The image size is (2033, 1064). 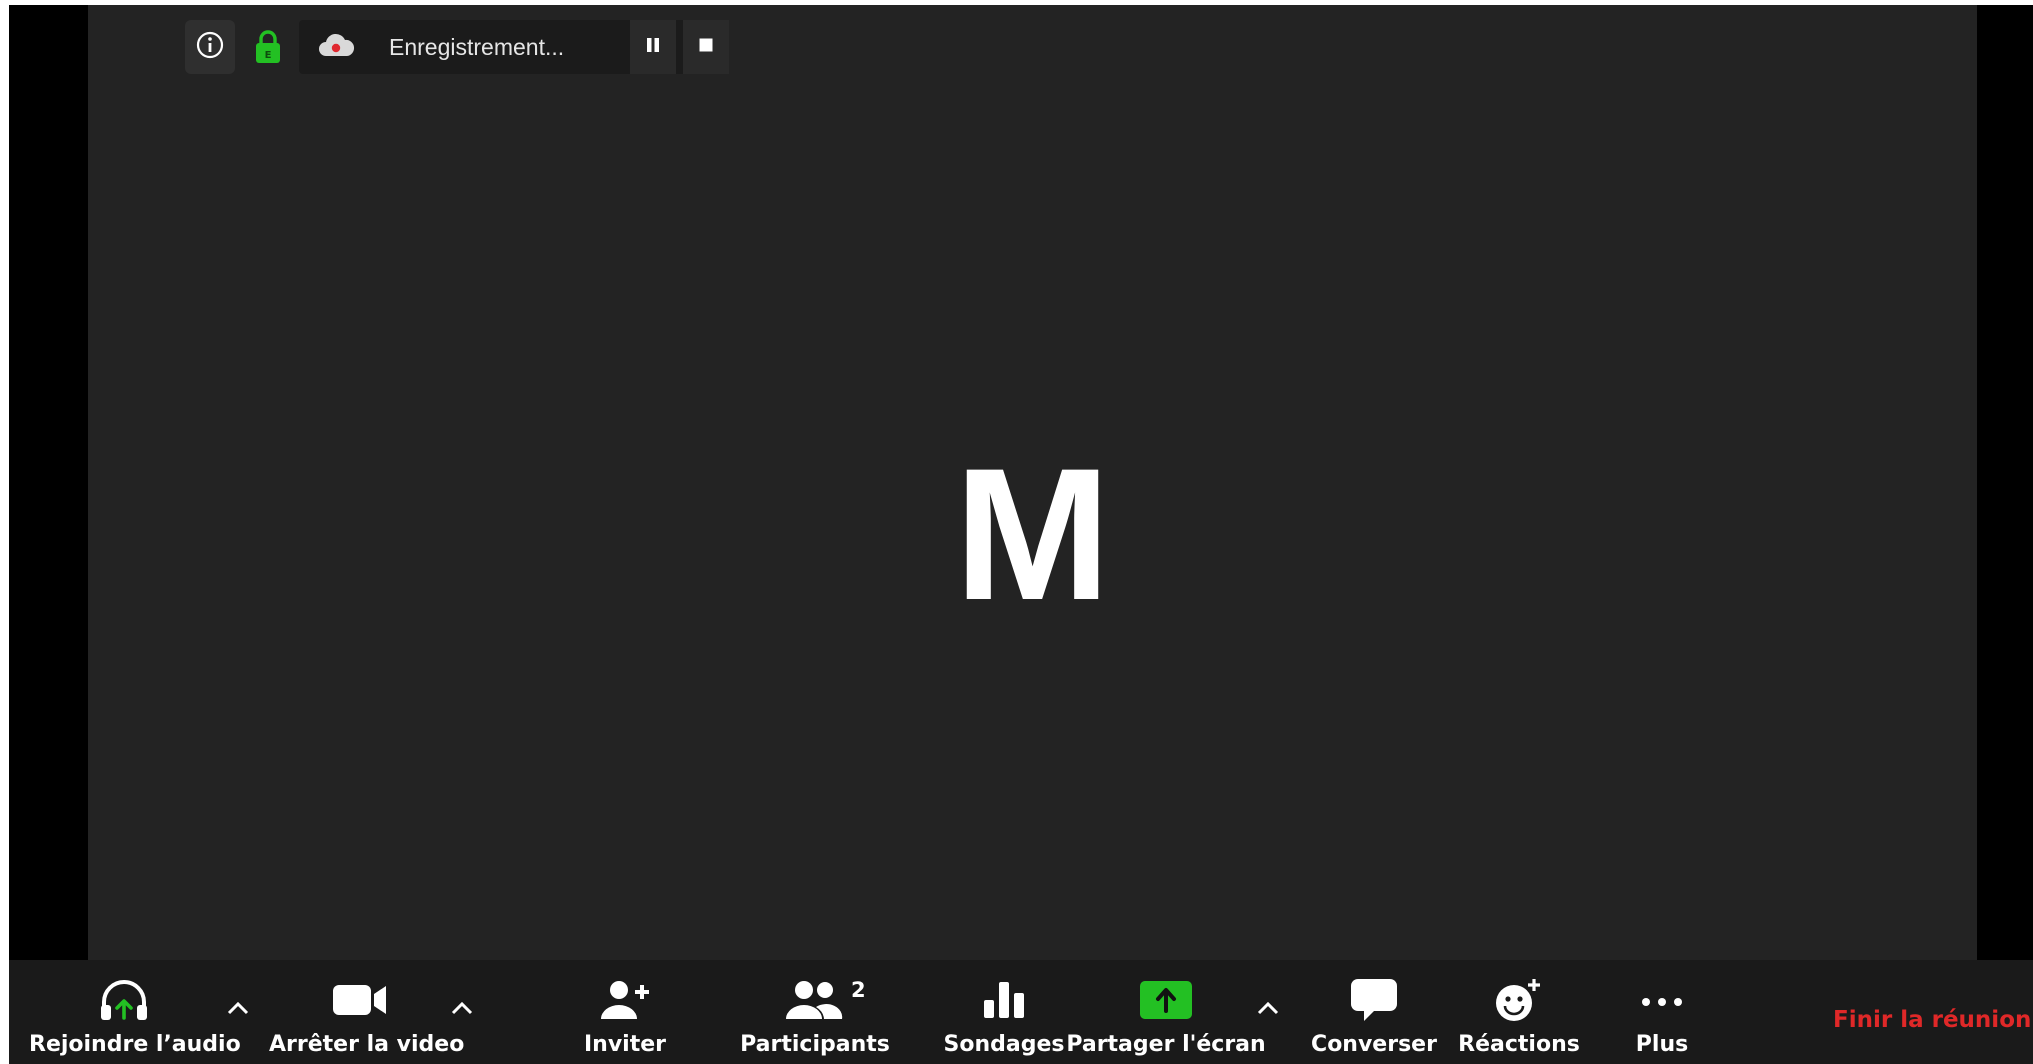 What do you see at coordinates (1032, 534) in the screenshot?
I see `participant-avatar-initial: M` at bounding box center [1032, 534].